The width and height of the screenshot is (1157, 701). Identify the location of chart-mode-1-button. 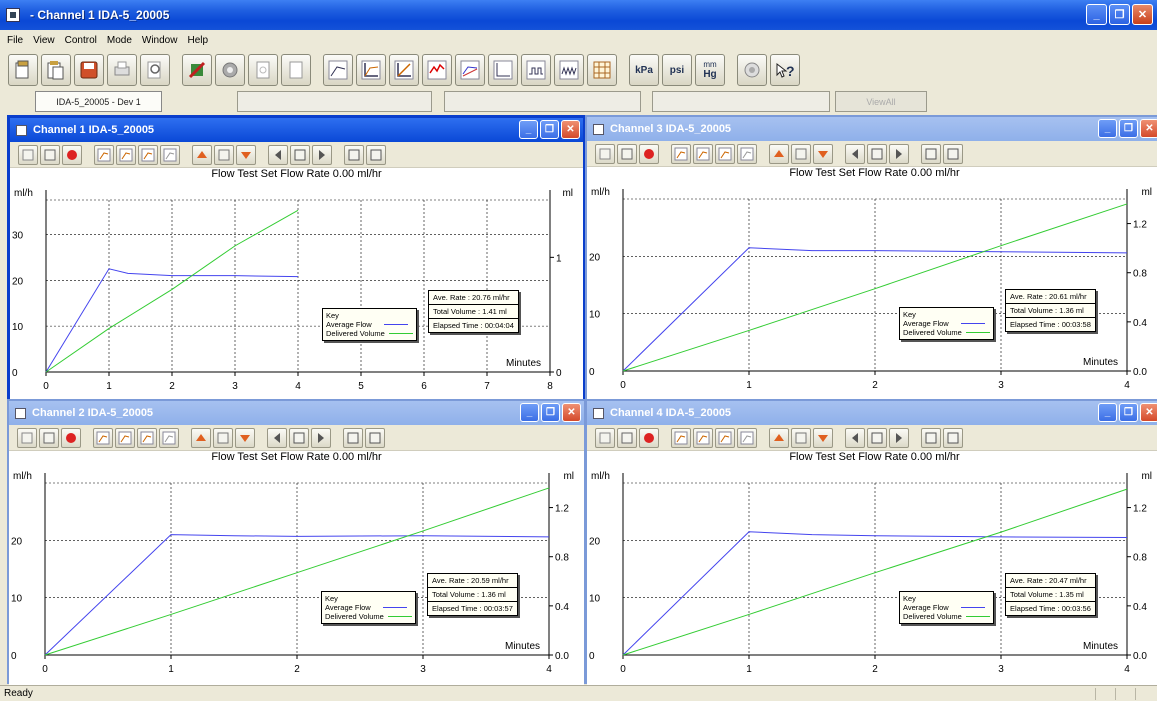
(338, 70).